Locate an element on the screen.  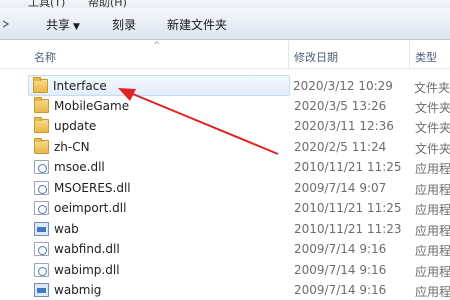
file-modified-date: 2010/11/21 11:23 is located at coordinates (348, 228).